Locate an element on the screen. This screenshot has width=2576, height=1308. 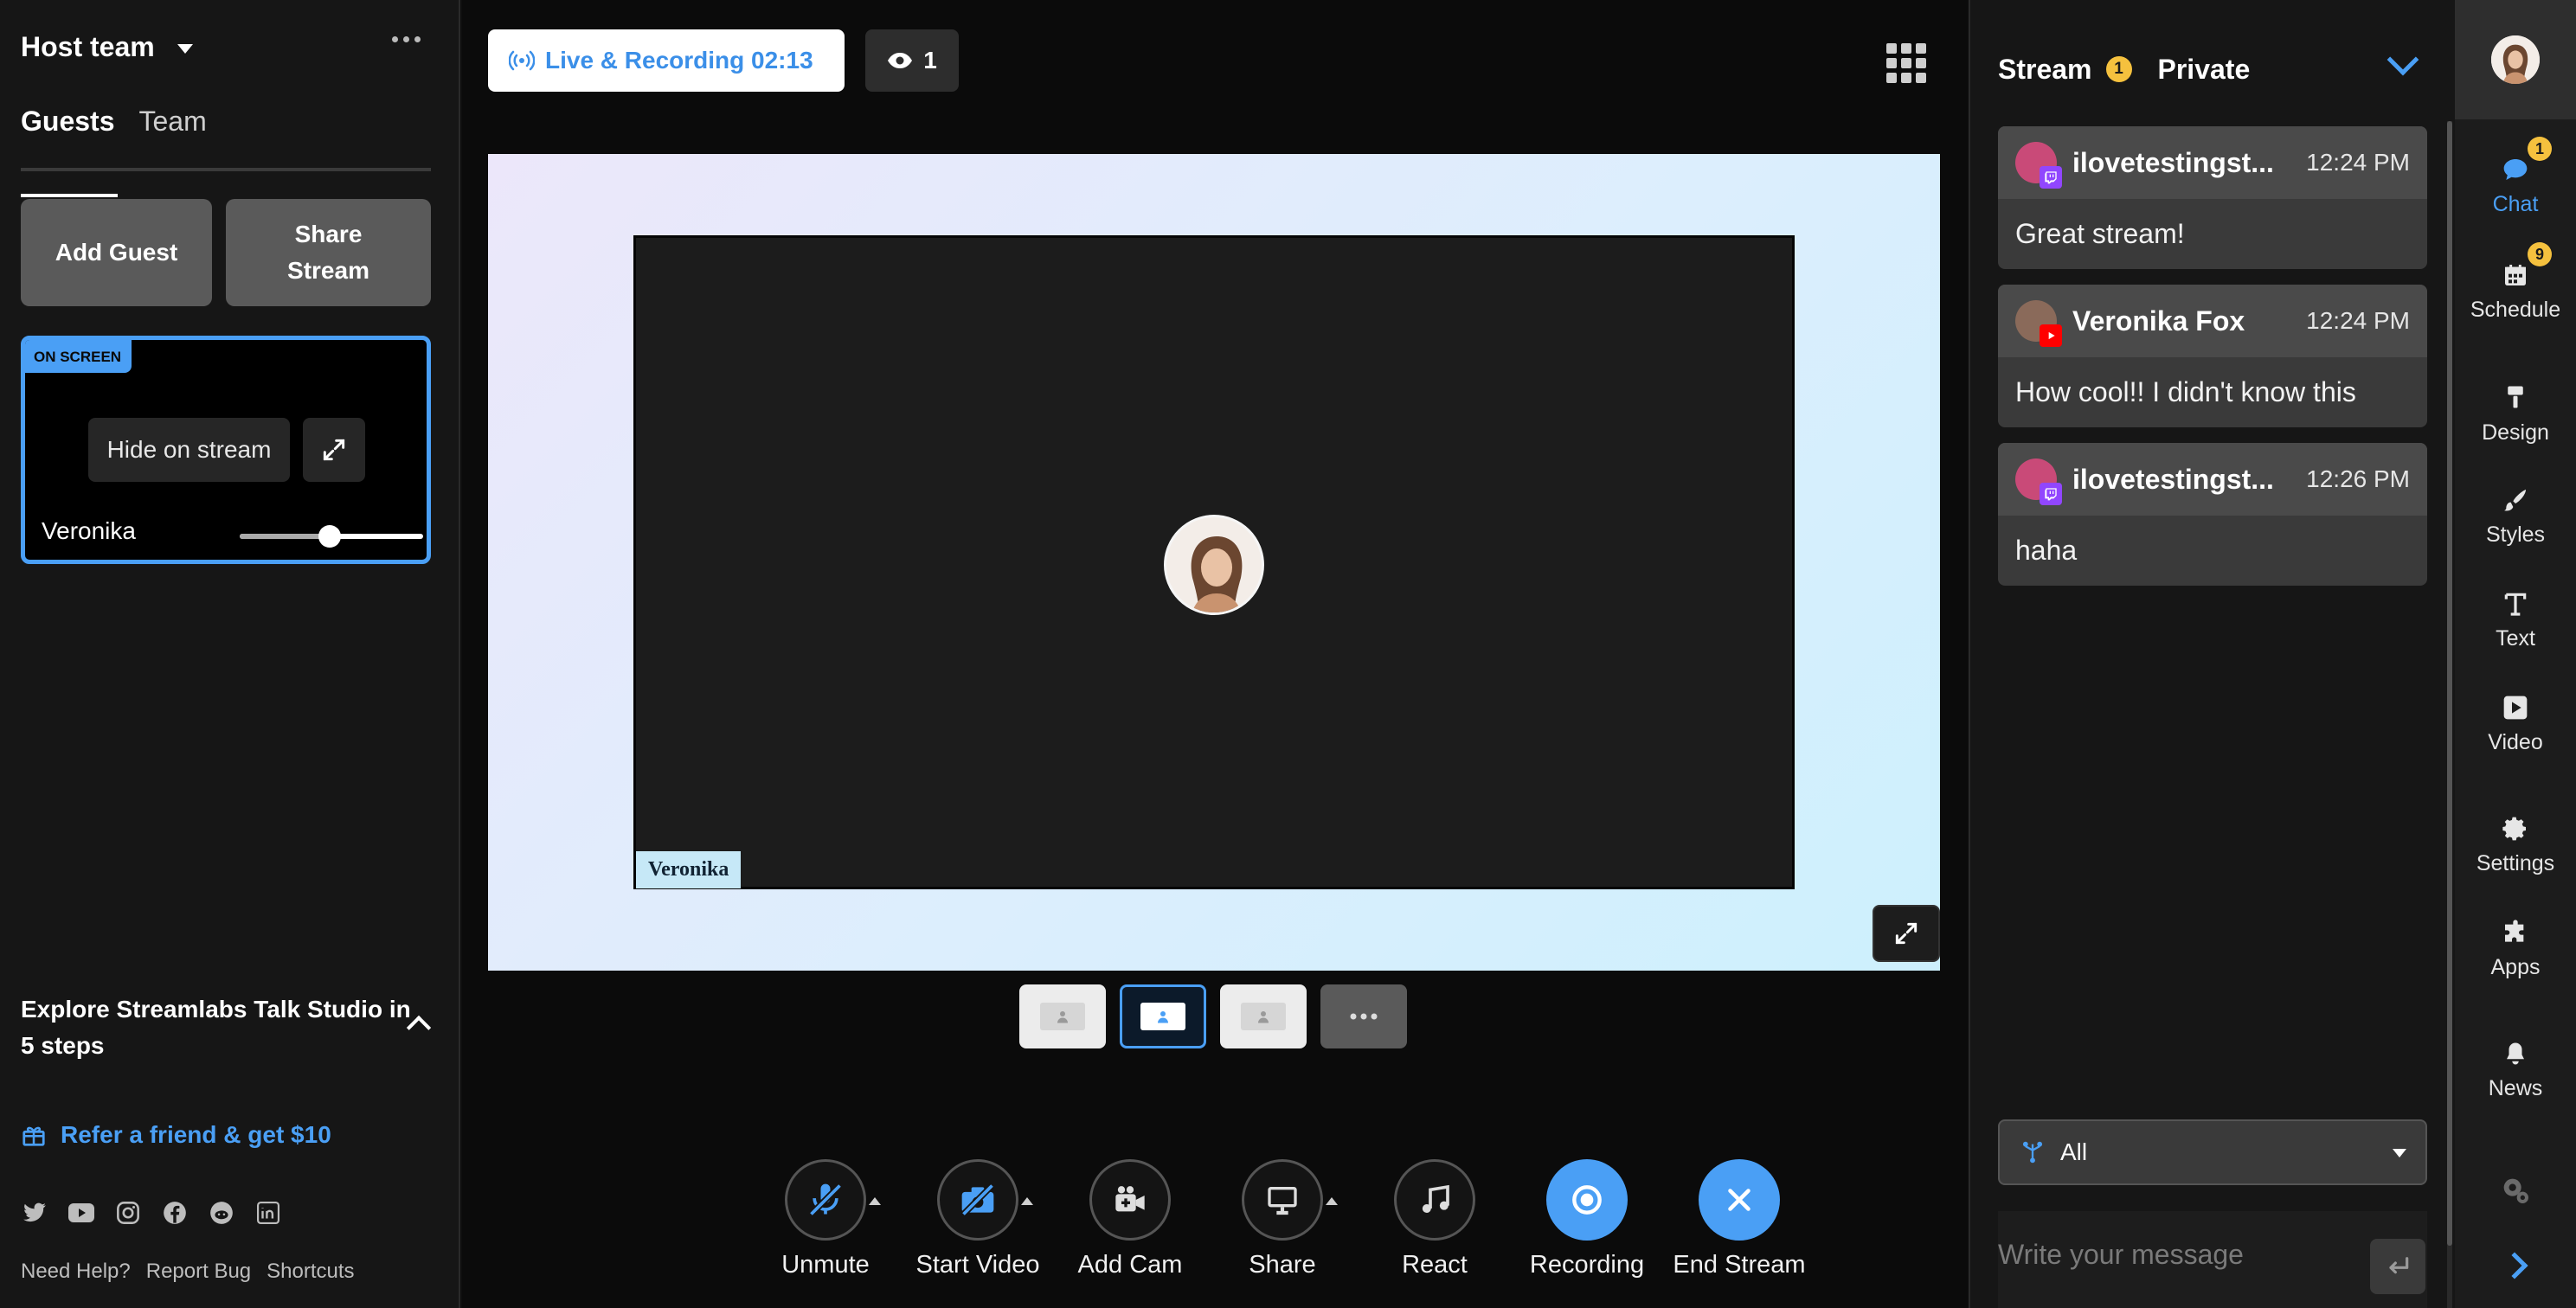
schedule-badge: 9 is located at coordinates (2540, 254).